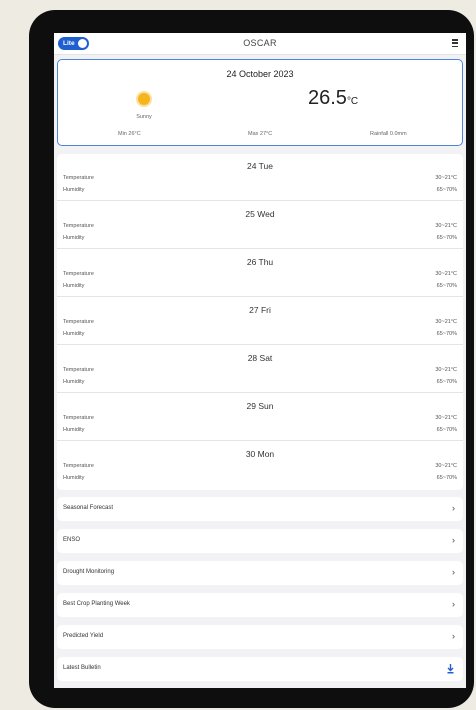  I want to click on forecast-day-title: 25 Wed, so click(260, 214).